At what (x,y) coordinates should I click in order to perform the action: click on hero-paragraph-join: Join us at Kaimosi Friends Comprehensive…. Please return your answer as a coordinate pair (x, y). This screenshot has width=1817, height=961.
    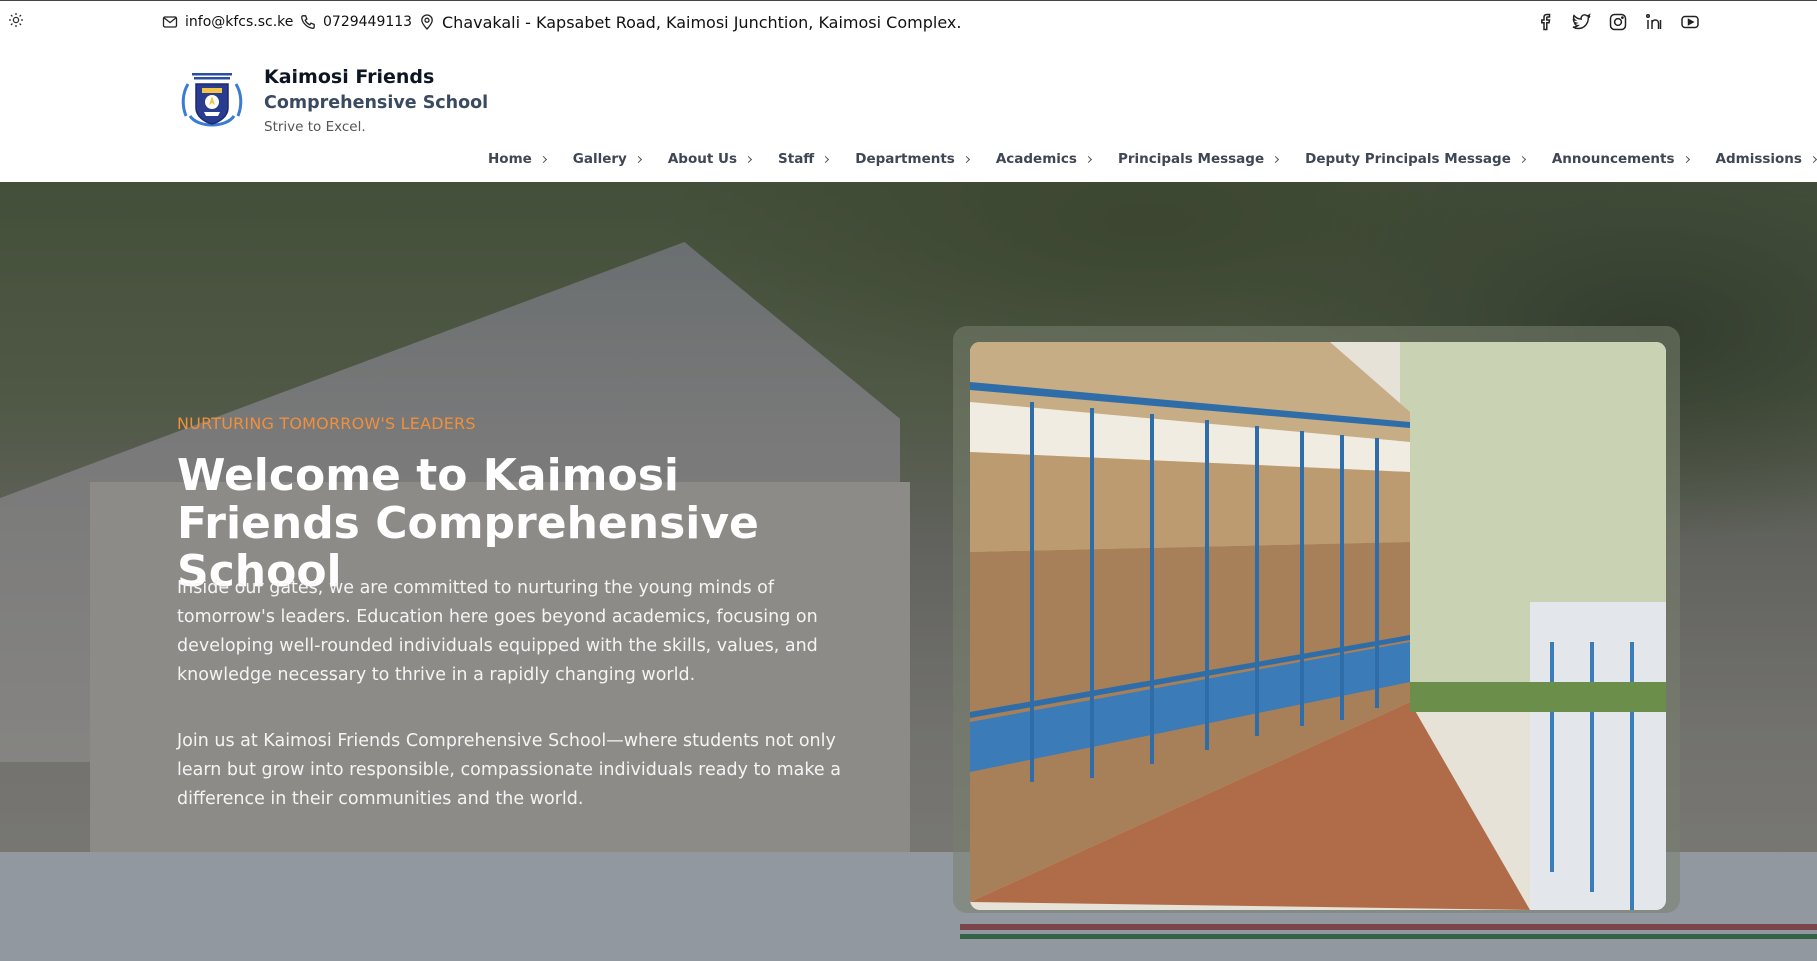
    Looking at the image, I should click on (509, 770).